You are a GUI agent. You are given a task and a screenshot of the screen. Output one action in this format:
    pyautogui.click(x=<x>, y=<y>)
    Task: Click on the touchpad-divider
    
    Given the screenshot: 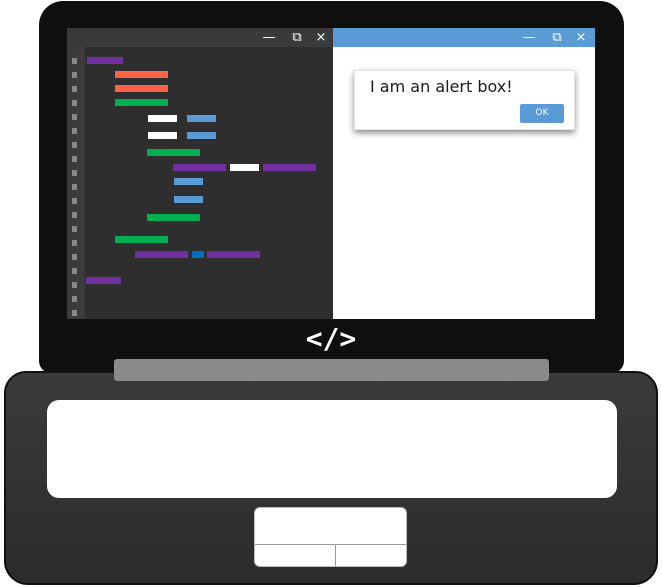 What is the action you would take?
    pyautogui.click(x=330, y=544)
    